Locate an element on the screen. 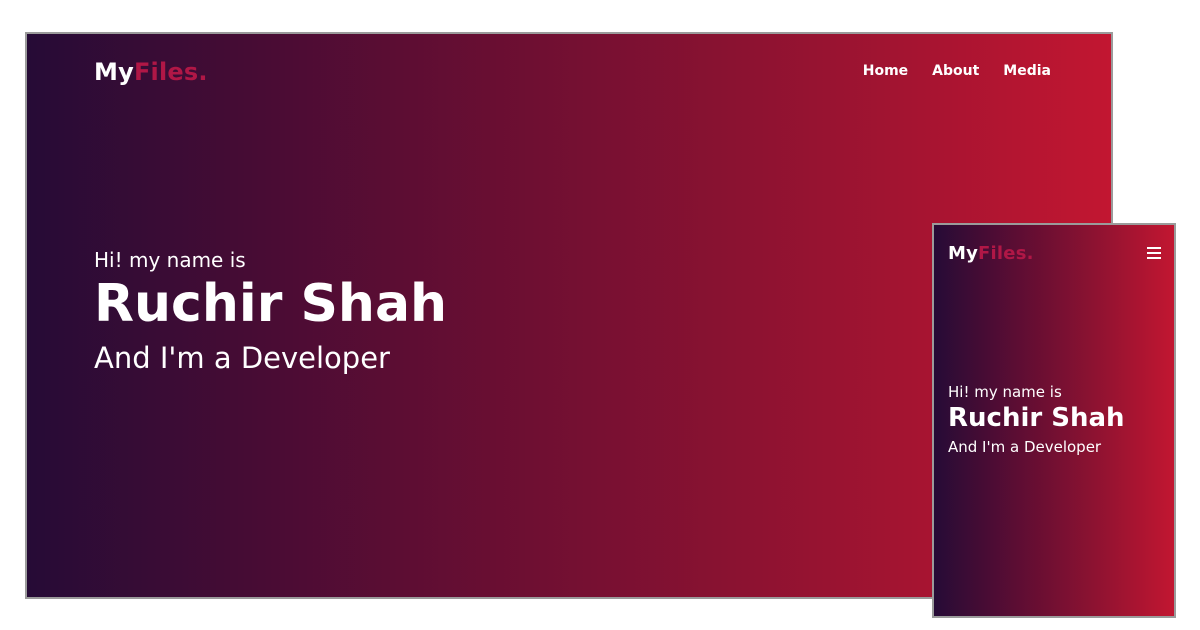 This screenshot has width=1200, height=630. hero-name: Ruchir Shah is located at coordinates (271, 304).